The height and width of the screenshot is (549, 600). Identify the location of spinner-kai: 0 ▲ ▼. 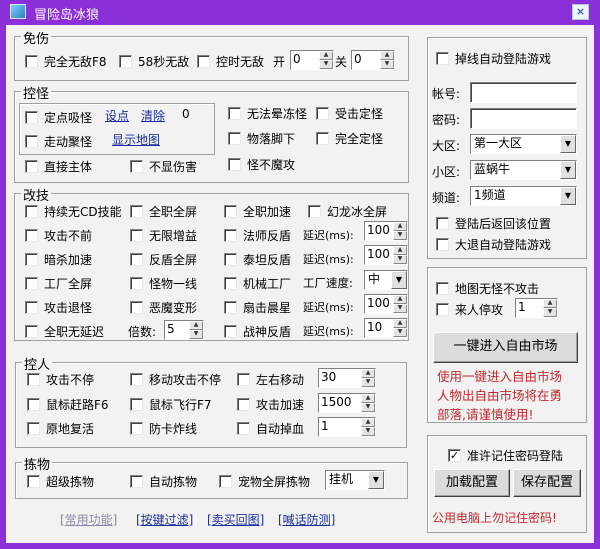
(312, 60).